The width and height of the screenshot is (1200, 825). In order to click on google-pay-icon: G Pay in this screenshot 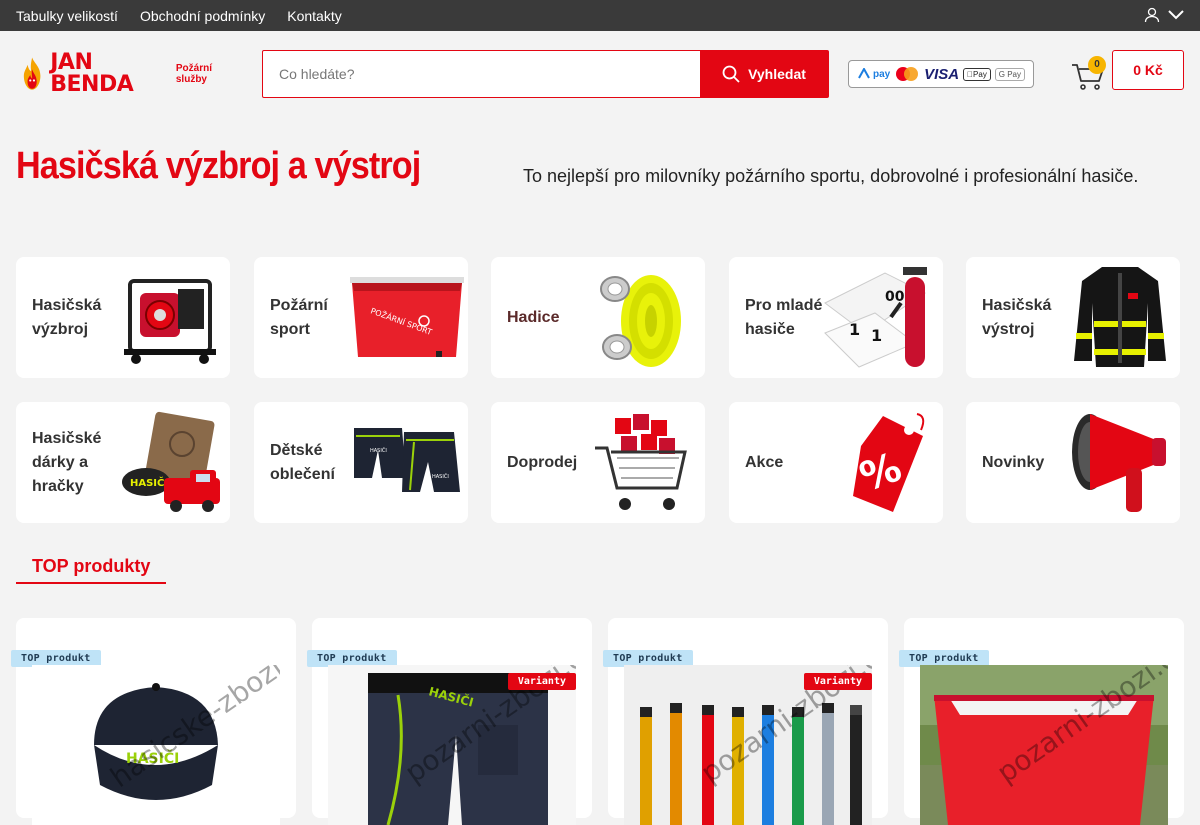, I will do `click(1009, 74)`.